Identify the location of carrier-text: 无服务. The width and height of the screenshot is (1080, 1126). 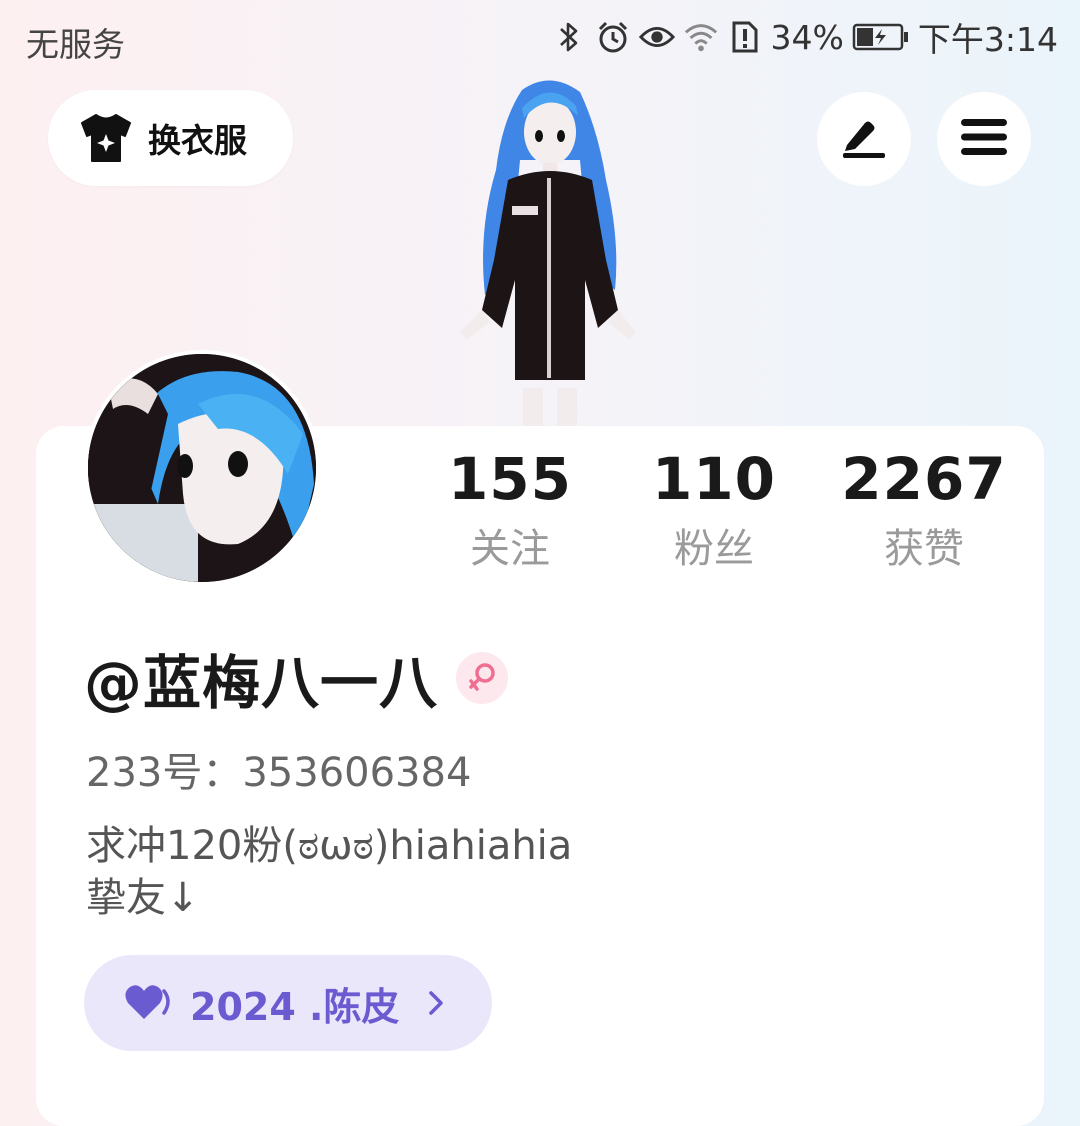
(75, 44).